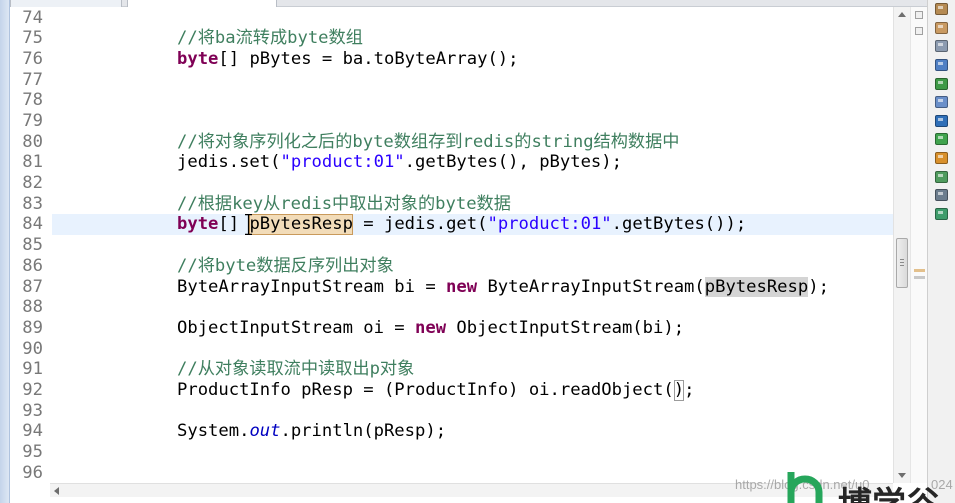 The height and width of the screenshot is (503, 955). I want to click on image-icon, so click(942, 102).